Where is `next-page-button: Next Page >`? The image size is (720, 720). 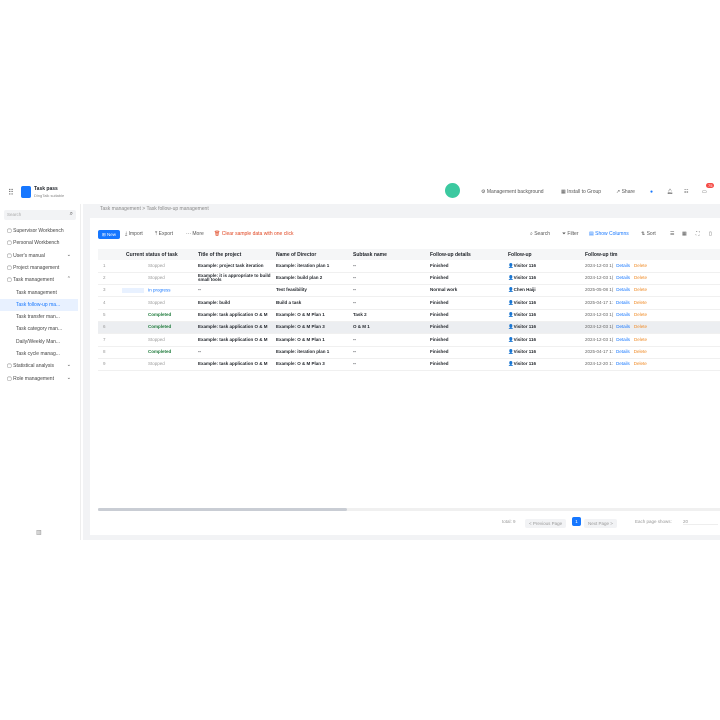
next-page-button: Next Page > is located at coordinates (600, 523).